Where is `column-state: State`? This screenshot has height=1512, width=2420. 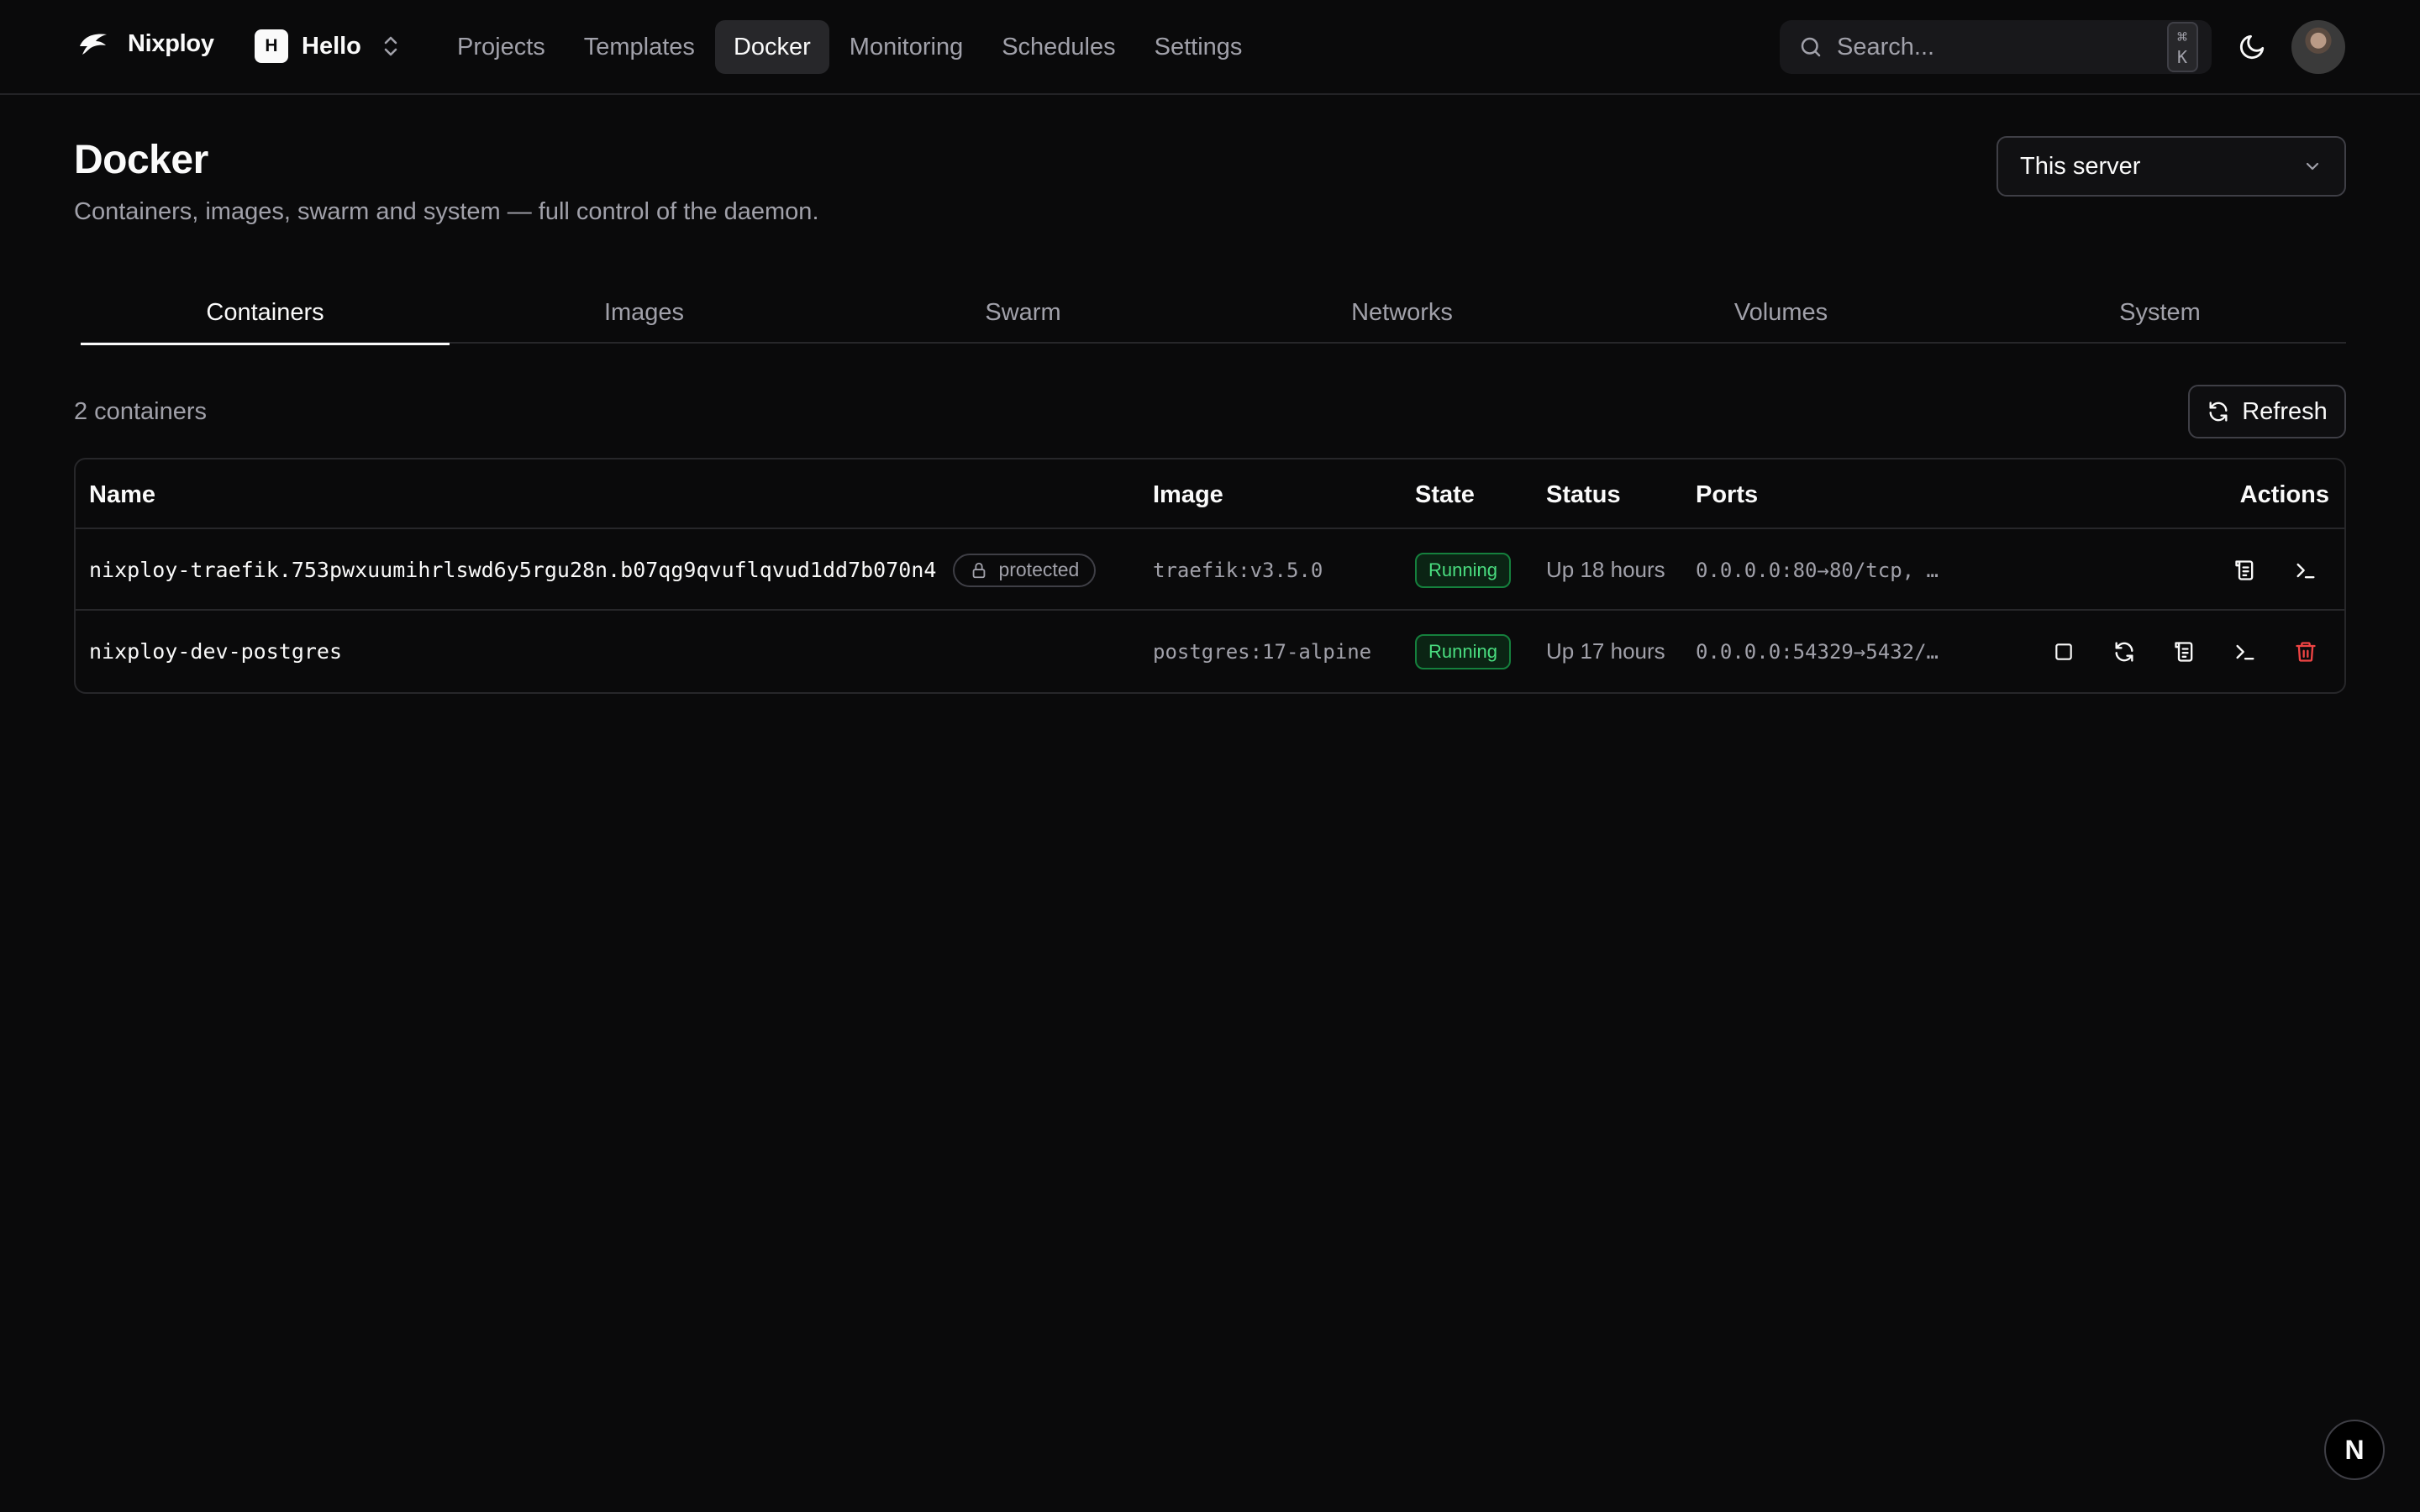 column-state: State is located at coordinates (1445, 494).